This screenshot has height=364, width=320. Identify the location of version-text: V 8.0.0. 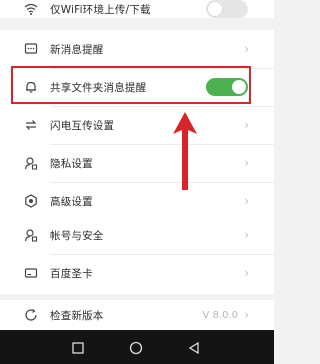
(220, 315).